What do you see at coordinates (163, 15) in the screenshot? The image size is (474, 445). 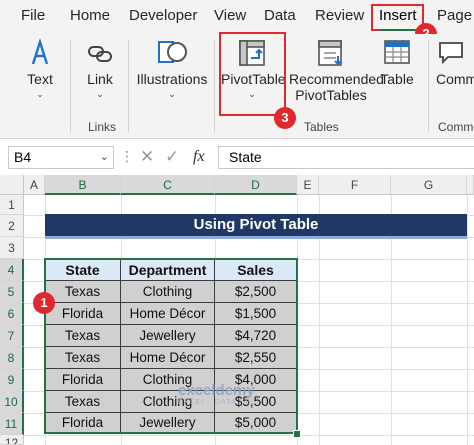 I see `tab-developer: Developer` at bounding box center [163, 15].